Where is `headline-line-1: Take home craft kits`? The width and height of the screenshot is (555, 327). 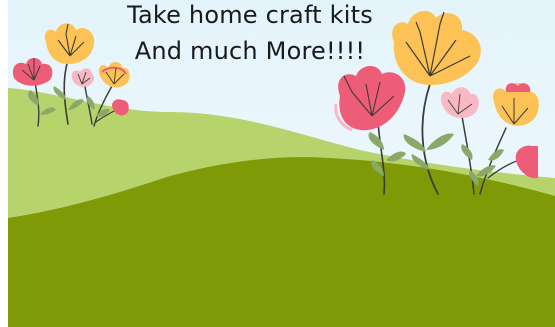
headline-line-1: Take home craft kits is located at coordinates (250, 15).